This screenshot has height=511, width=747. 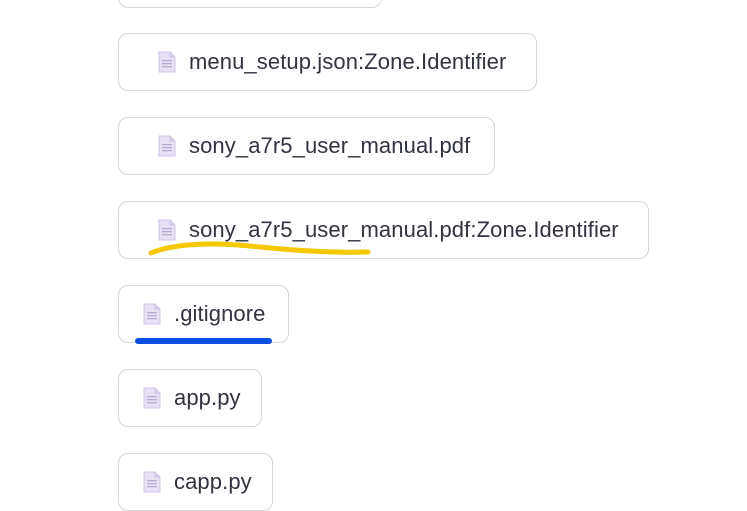 What do you see at coordinates (348, 61) in the screenshot?
I see `file-name: menu_setup.json:Zone.Identifier` at bounding box center [348, 61].